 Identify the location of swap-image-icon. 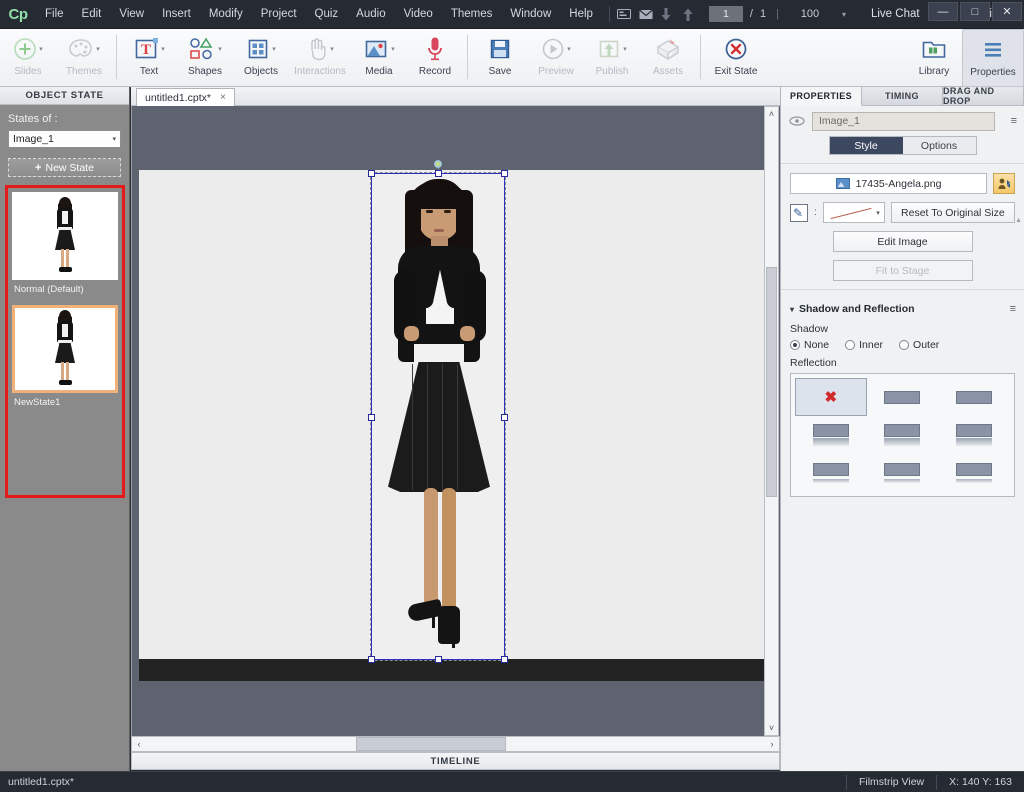
(1004, 183).